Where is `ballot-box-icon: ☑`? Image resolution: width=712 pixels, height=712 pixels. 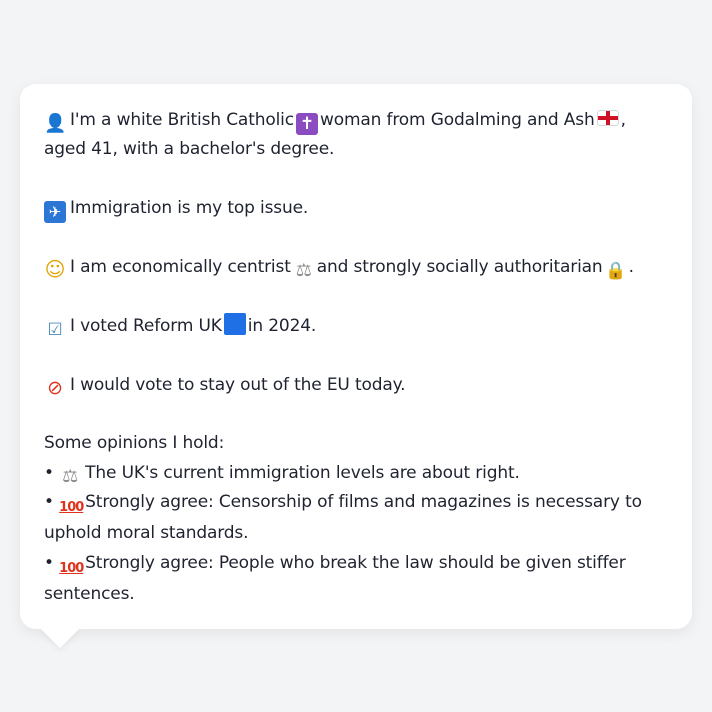 ballot-box-icon: ☑ is located at coordinates (55, 329).